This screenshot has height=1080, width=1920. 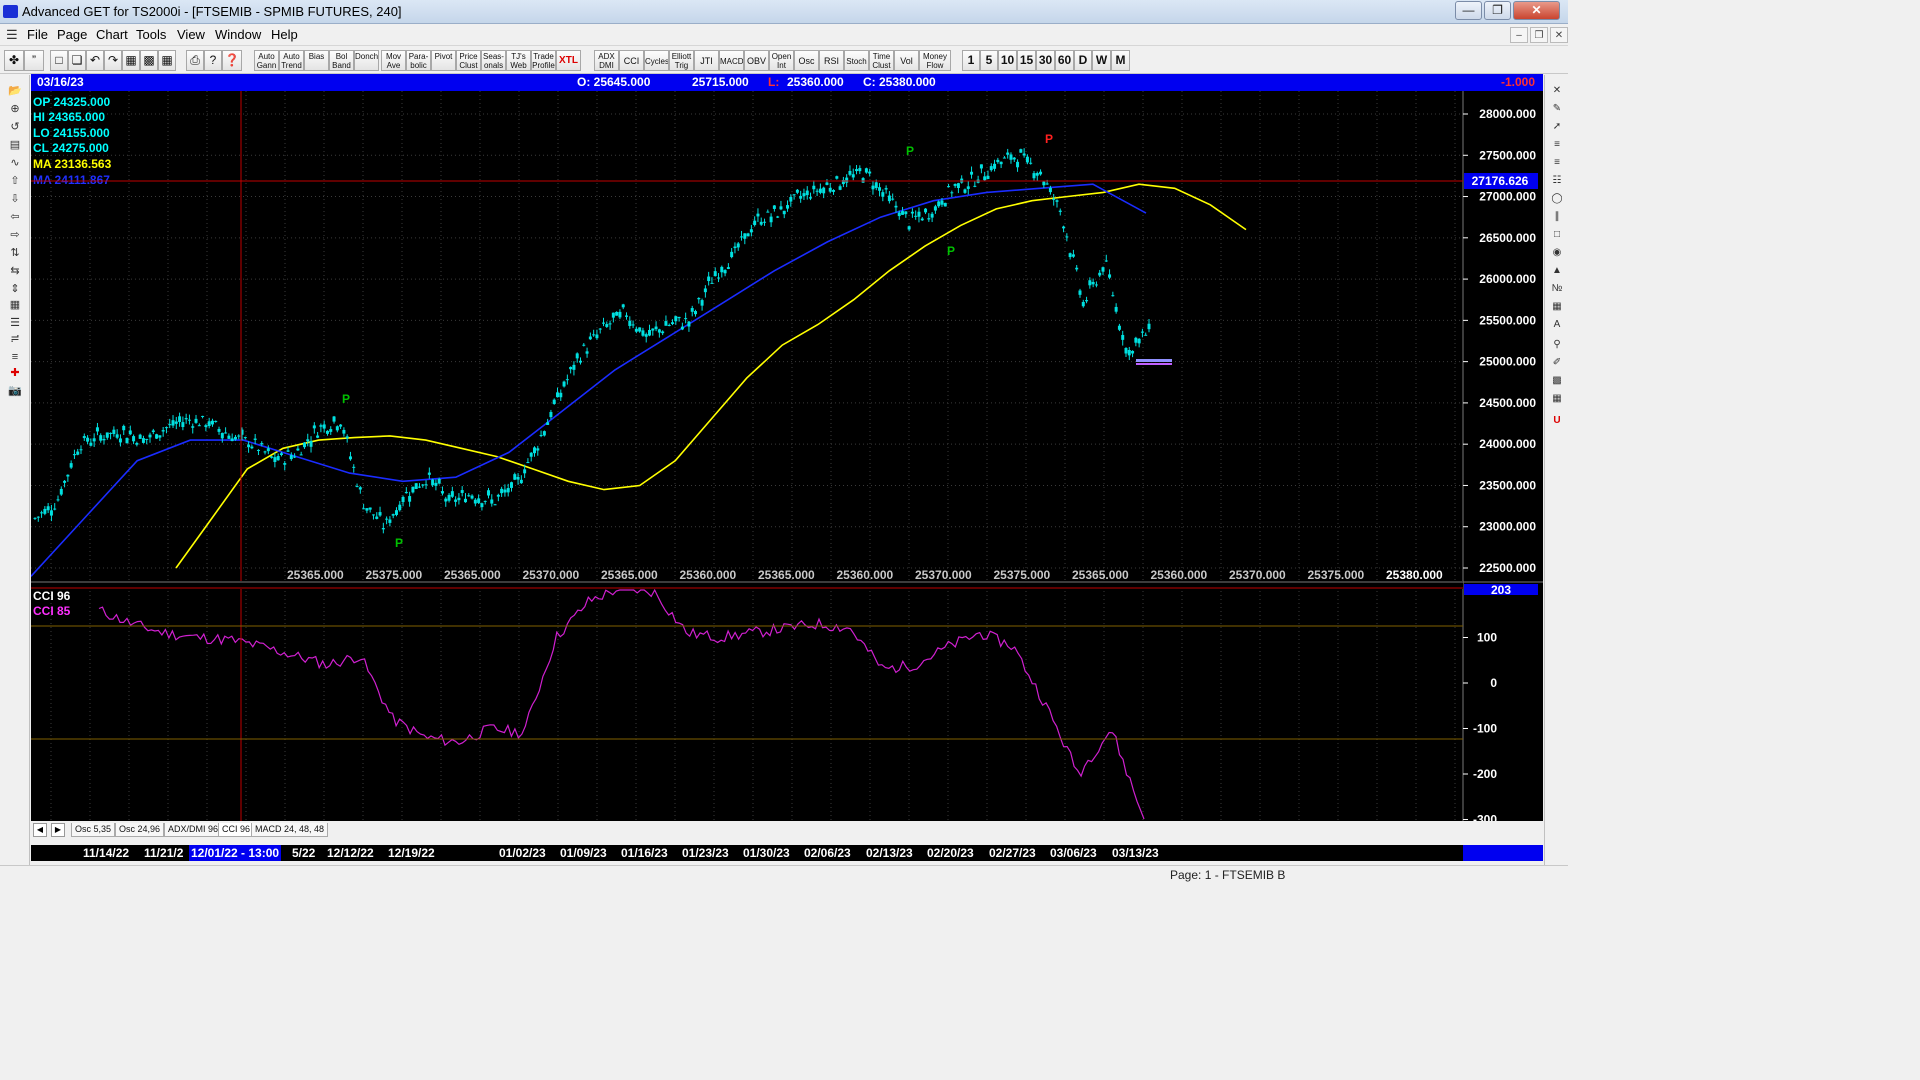 What do you see at coordinates (781, 60) in the screenshot?
I see `open-int-button: Open Int` at bounding box center [781, 60].